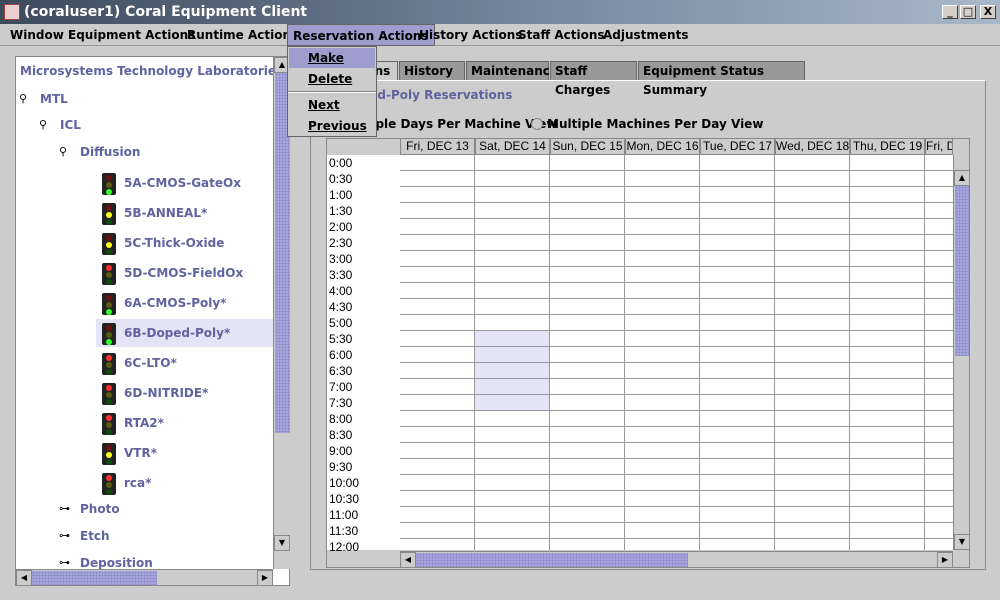  What do you see at coordinates (887, 146) in the screenshot?
I see `day-column-header: Thu, DEC 19` at bounding box center [887, 146].